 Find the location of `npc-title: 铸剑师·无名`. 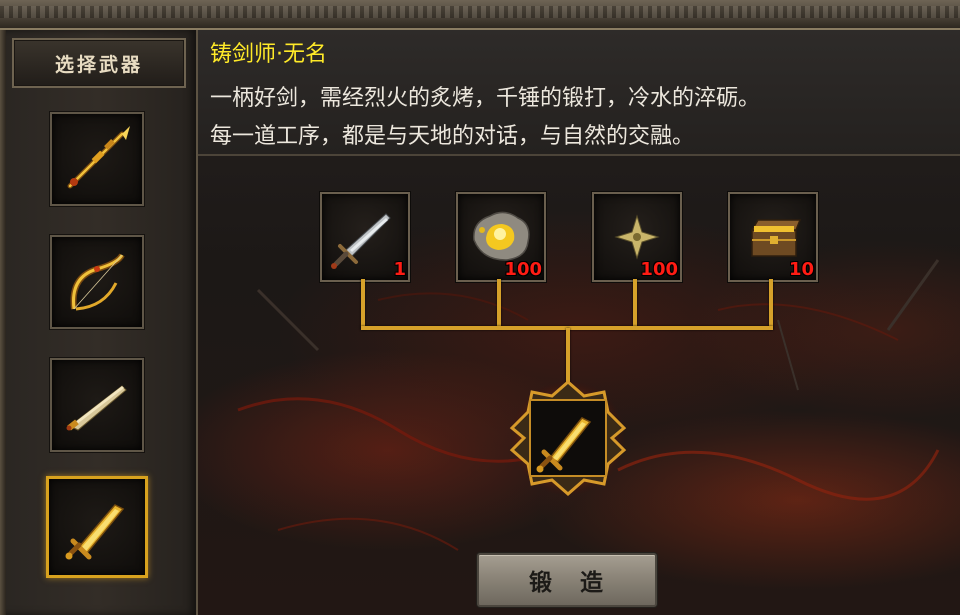

npc-title: 铸剑师·无名 is located at coordinates (268, 54).